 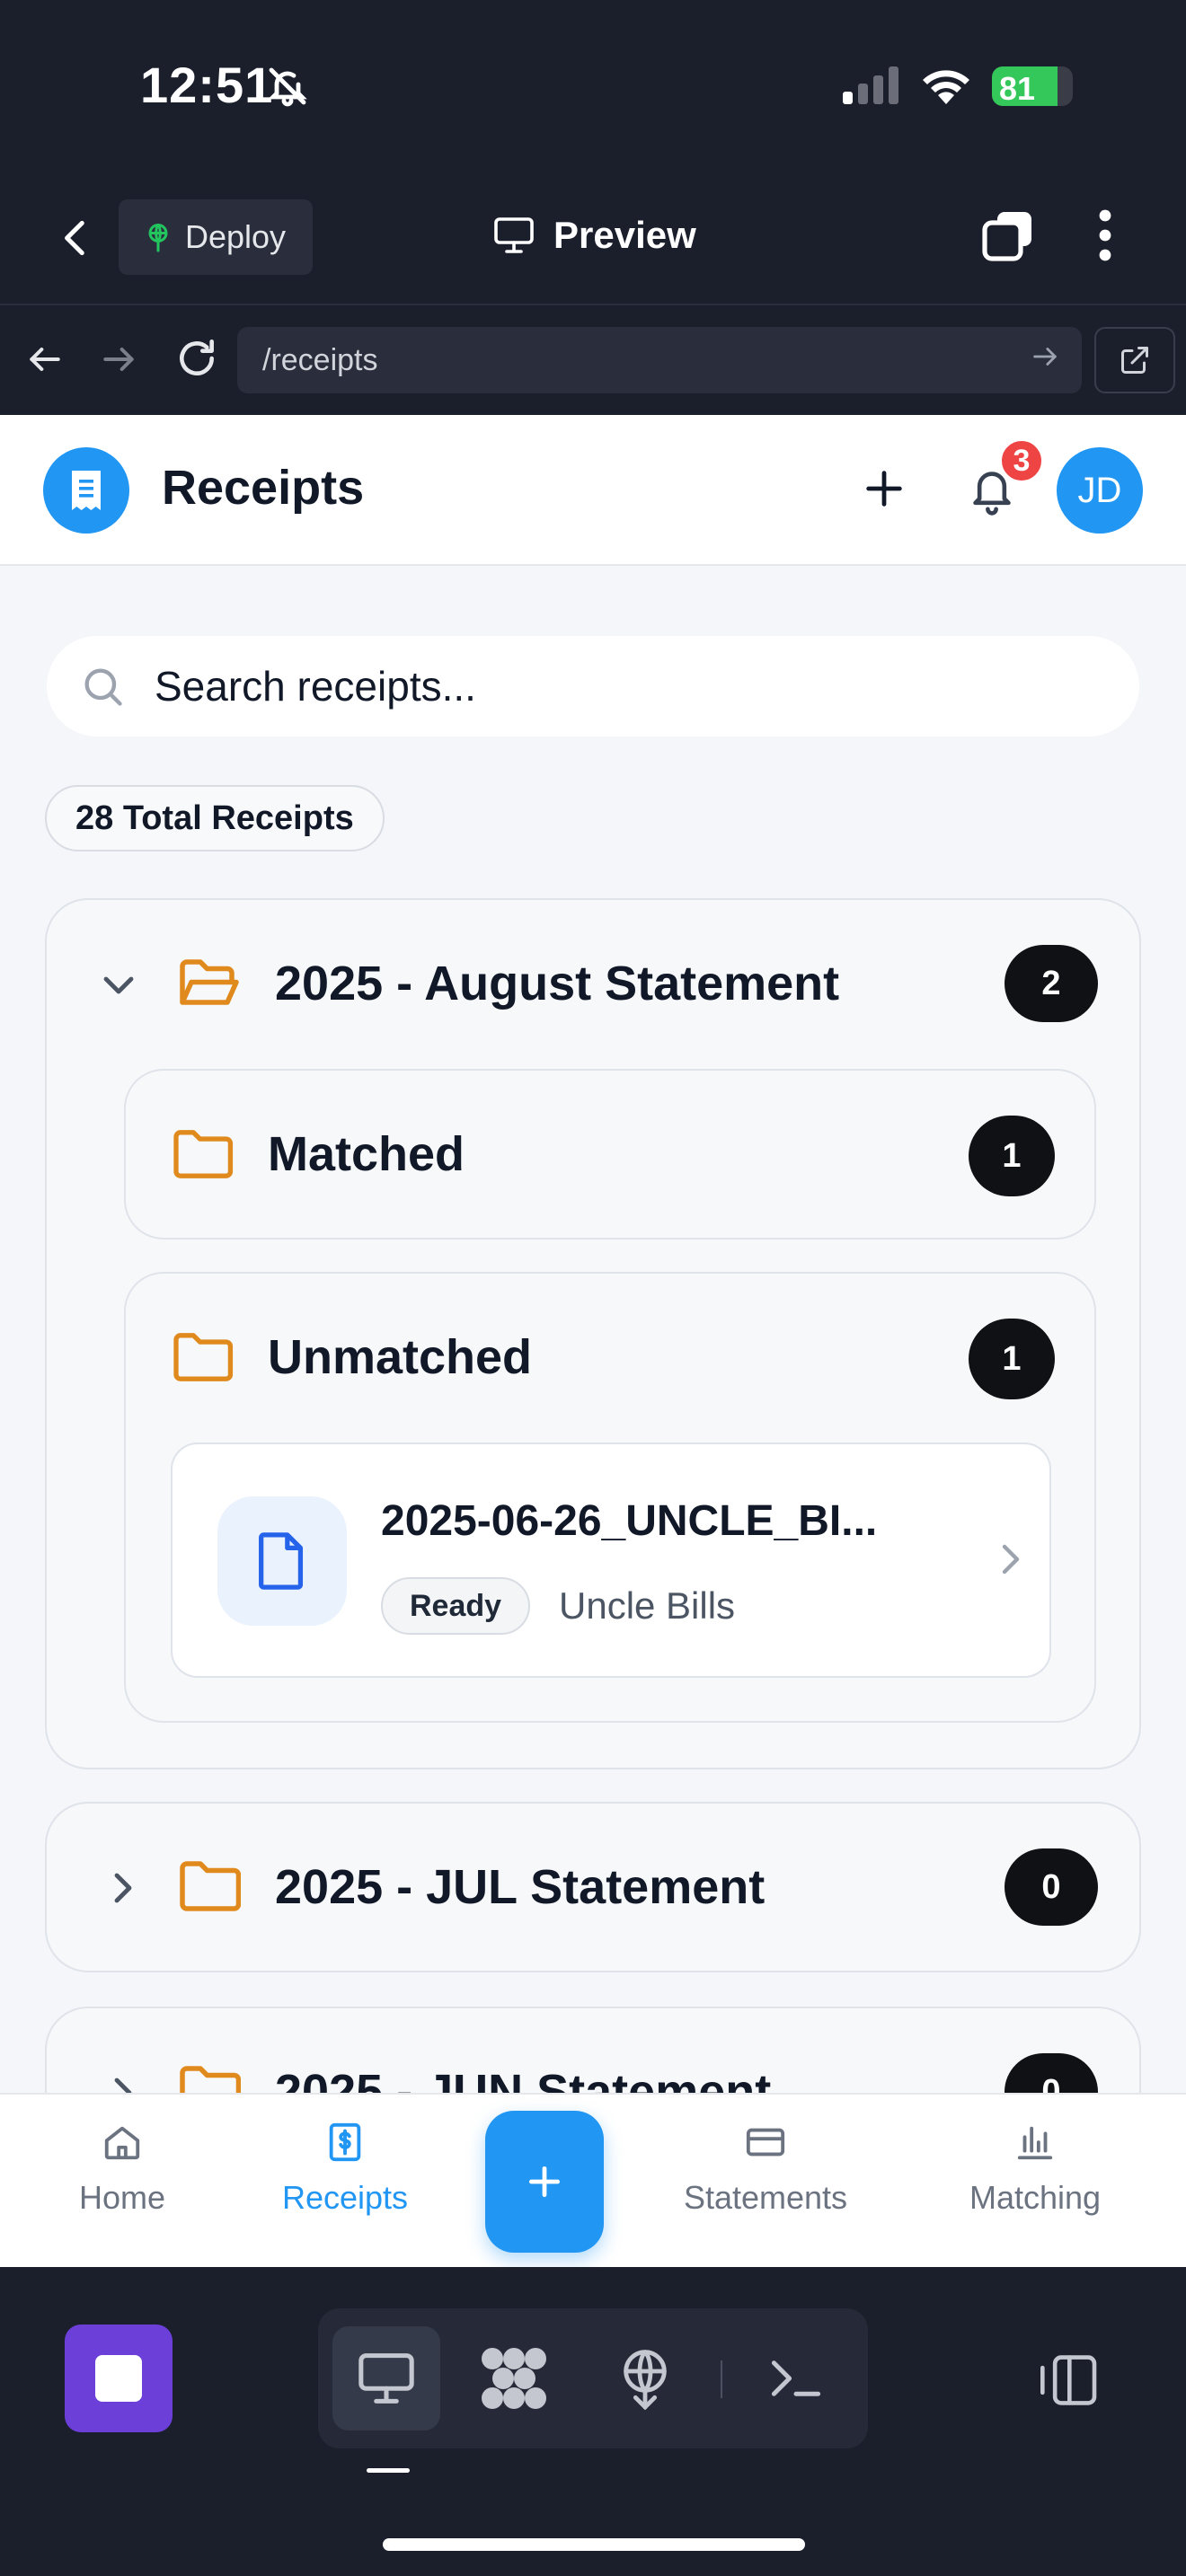 What do you see at coordinates (594, 2544) in the screenshot?
I see `home-indicator` at bounding box center [594, 2544].